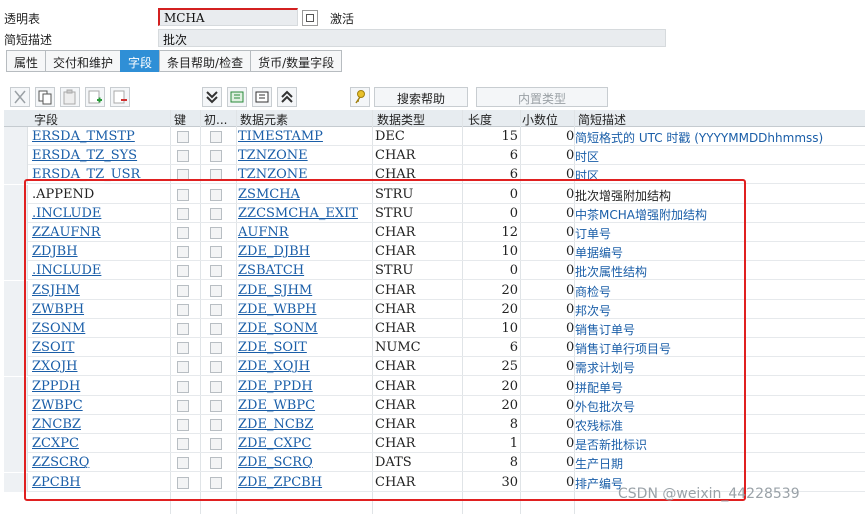 This screenshot has height=514, width=865. Describe the element at coordinates (310, 18) in the screenshot. I see `display-object-icon` at that location.